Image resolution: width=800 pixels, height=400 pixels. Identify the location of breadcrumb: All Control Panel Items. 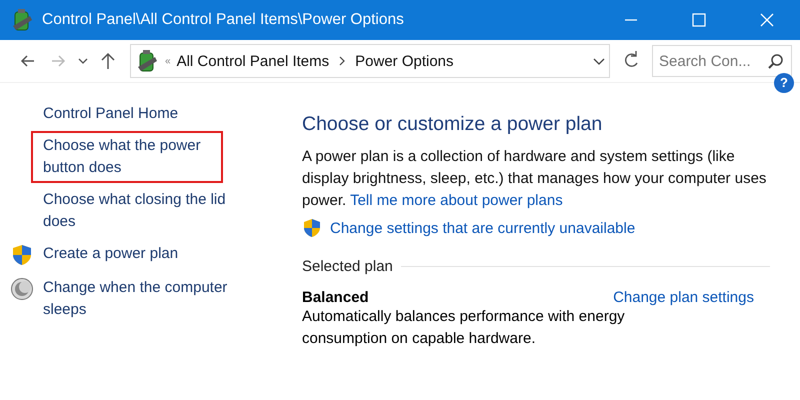
(253, 61).